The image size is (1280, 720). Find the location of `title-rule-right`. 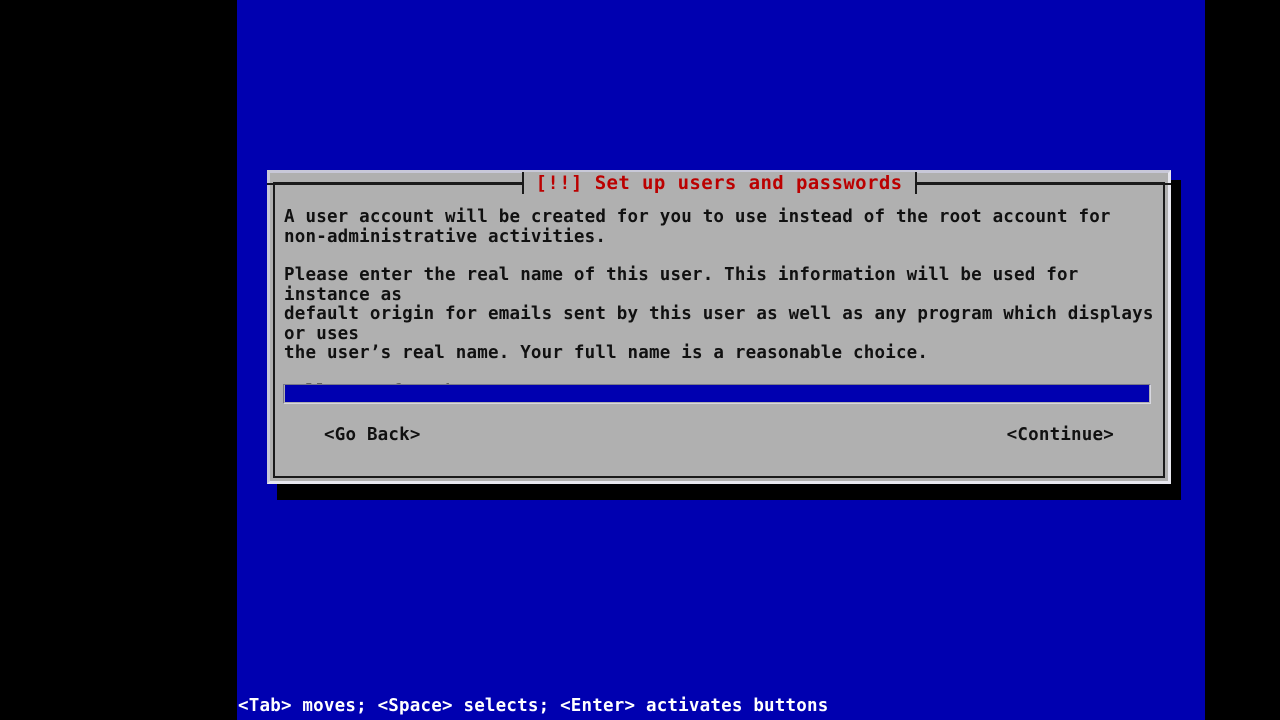

title-rule-right is located at coordinates (1044, 184).